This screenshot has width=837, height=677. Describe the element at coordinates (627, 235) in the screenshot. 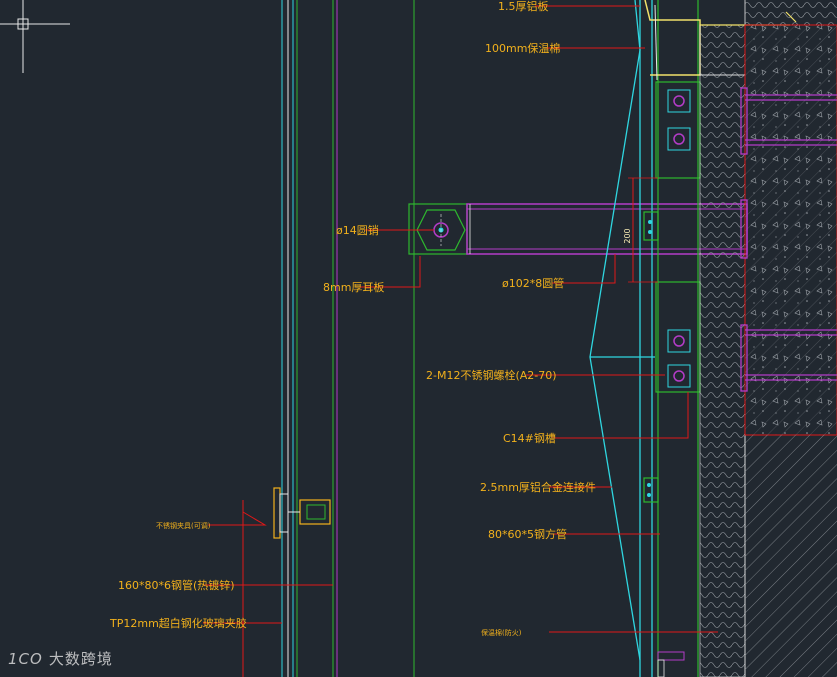

I see `dimension-value: 200` at that location.